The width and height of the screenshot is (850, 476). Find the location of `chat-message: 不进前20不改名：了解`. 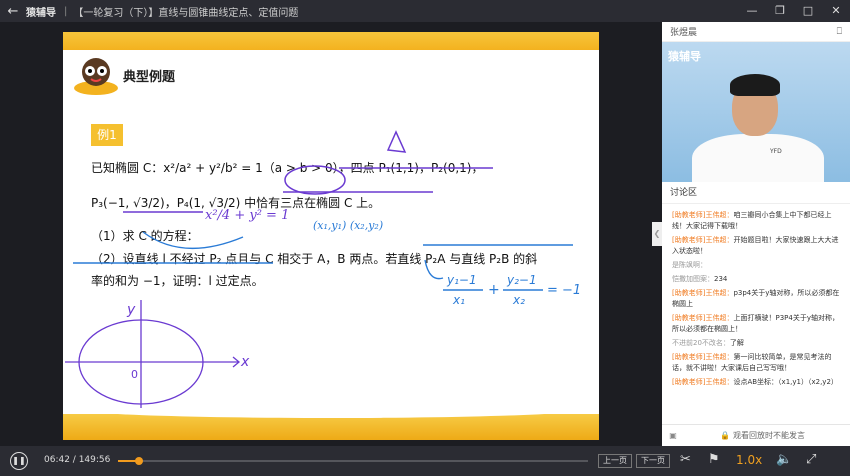

chat-message: 不进前20不改名：了解 is located at coordinates (708, 343).